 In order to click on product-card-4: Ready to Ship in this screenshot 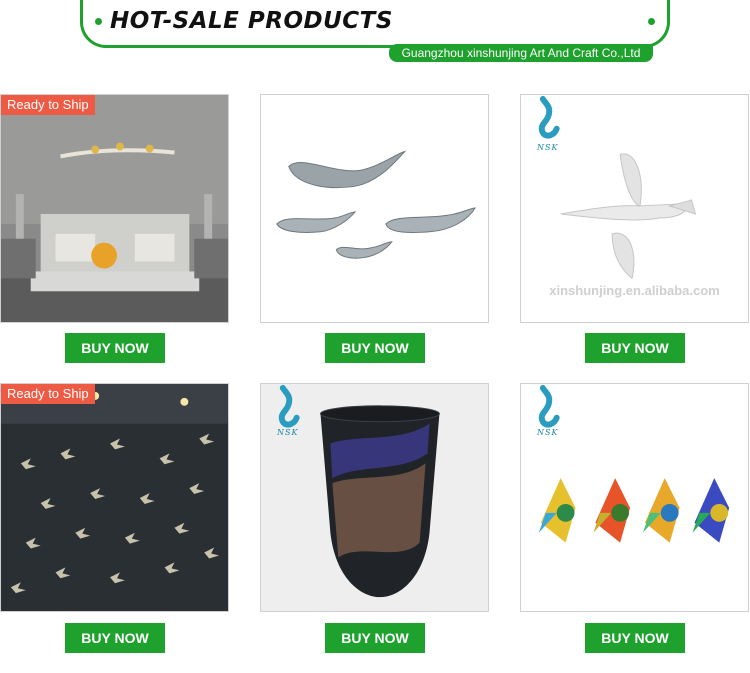, I will do `click(114, 497)`.